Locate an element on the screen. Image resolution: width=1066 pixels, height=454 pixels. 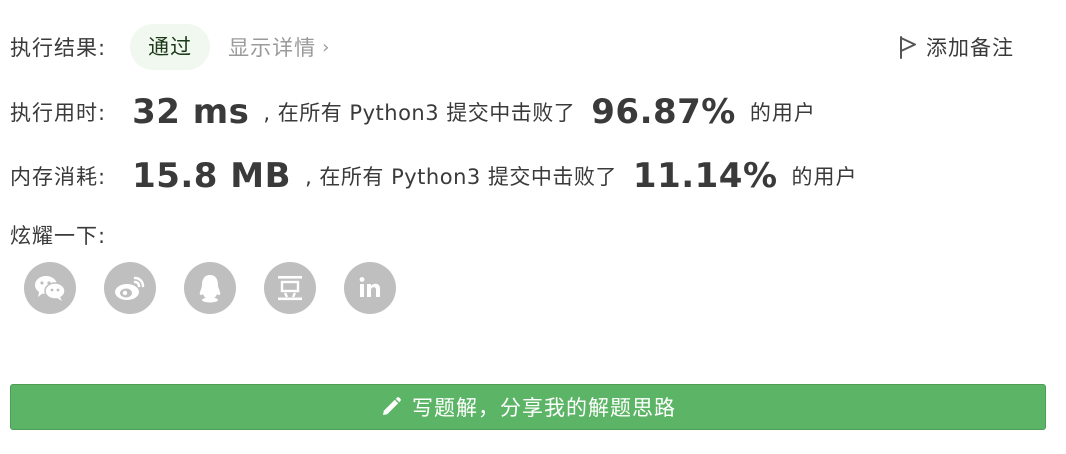
linkedin-icon is located at coordinates (369, 287).